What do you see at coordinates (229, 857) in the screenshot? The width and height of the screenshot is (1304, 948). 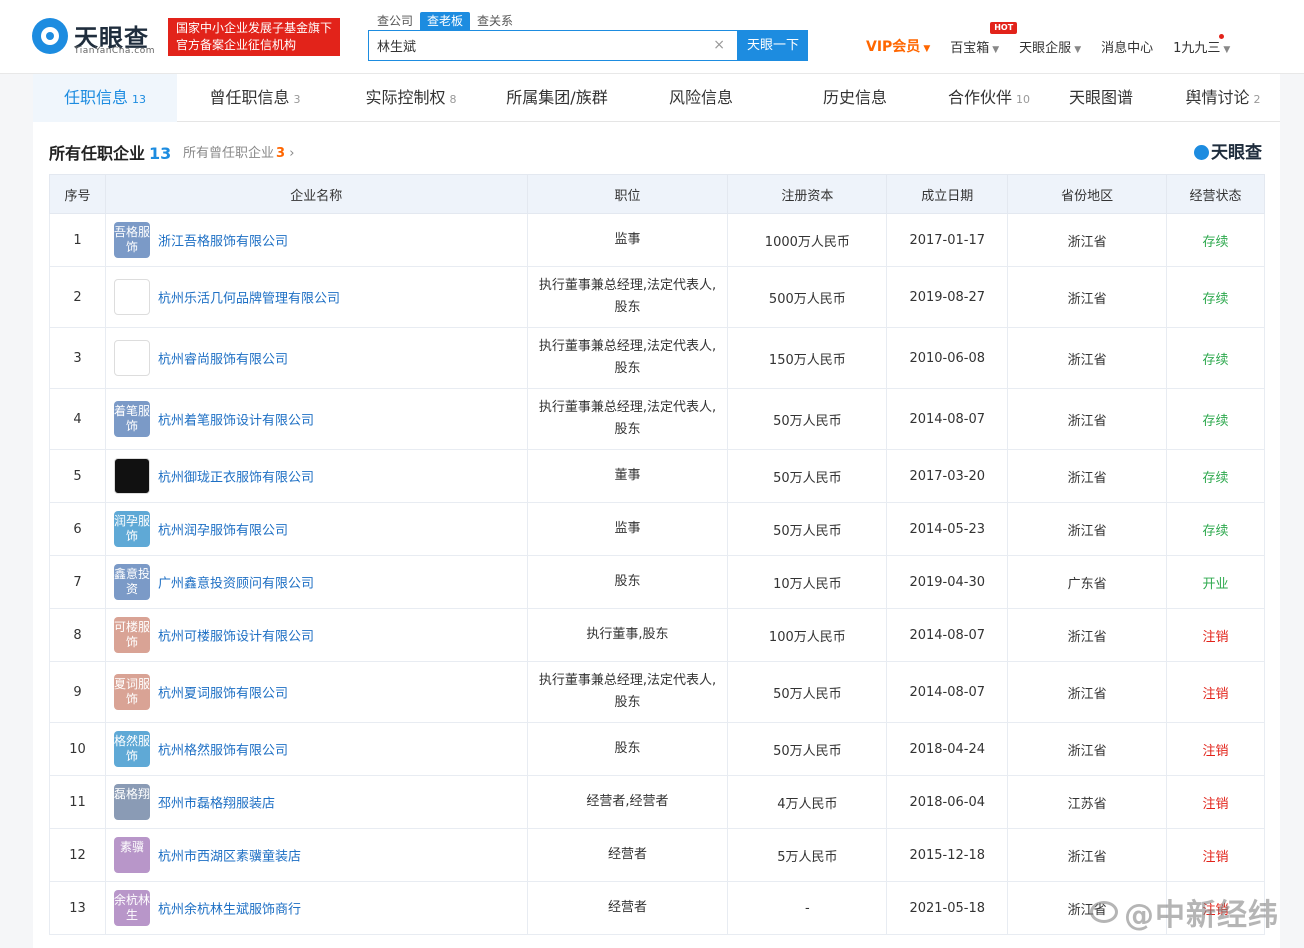 I see `company-link: 杭州市西湖区素骥童装店` at bounding box center [229, 857].